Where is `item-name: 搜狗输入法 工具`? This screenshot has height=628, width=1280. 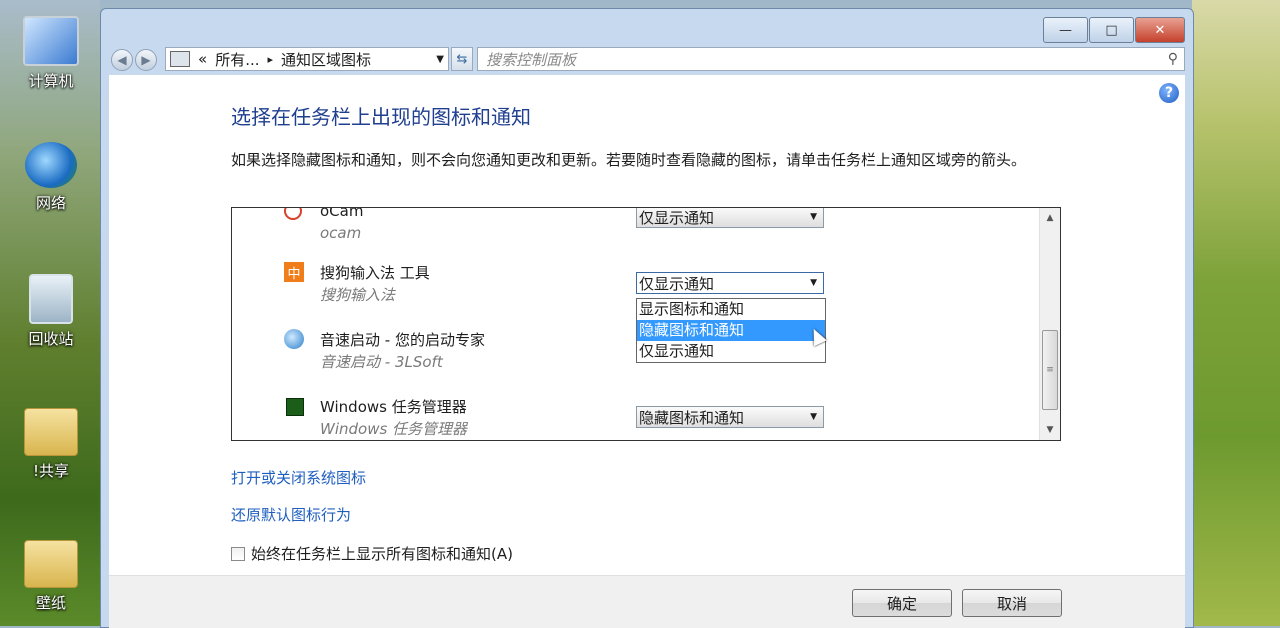 item-name: 搜狗输入法 工具 is located at coordinates (375, 273).